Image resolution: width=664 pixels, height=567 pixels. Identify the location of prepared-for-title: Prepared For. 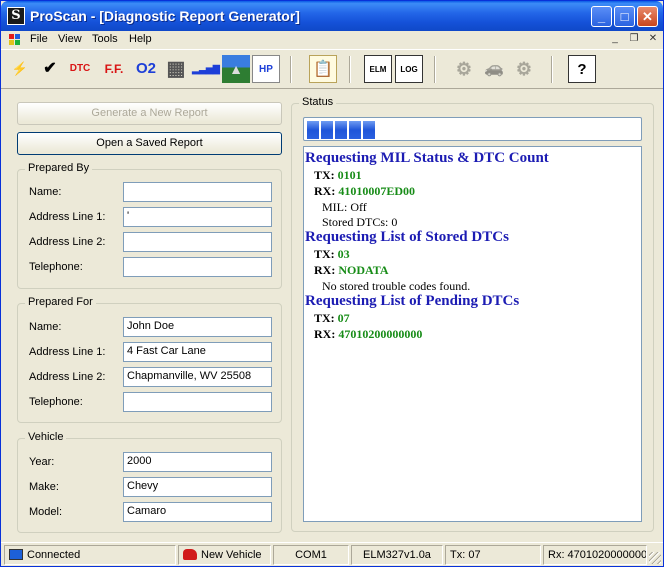
(60, 302).